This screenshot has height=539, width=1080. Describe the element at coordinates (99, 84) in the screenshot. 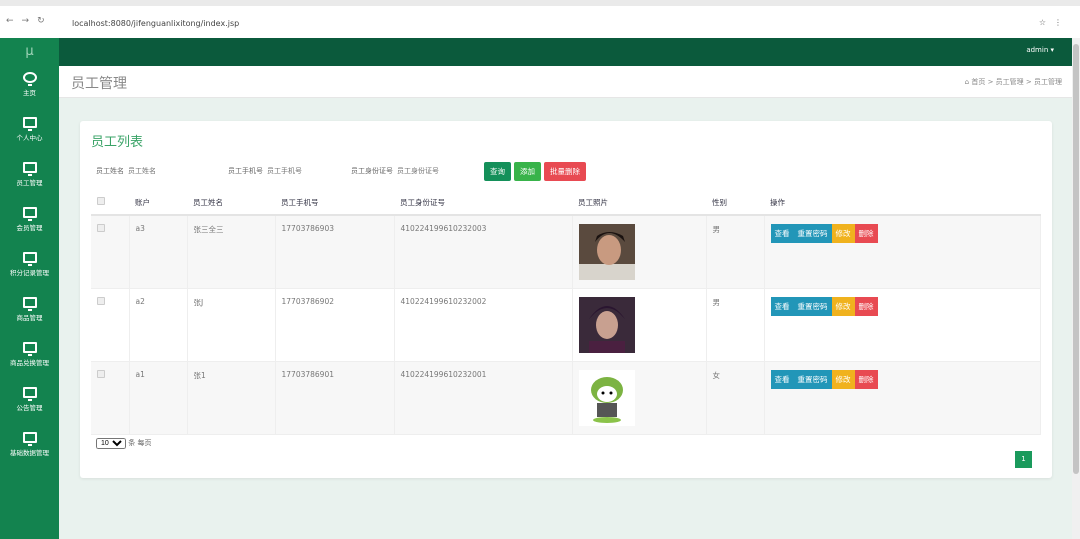

I see `page-title: 员工管理` at that location.